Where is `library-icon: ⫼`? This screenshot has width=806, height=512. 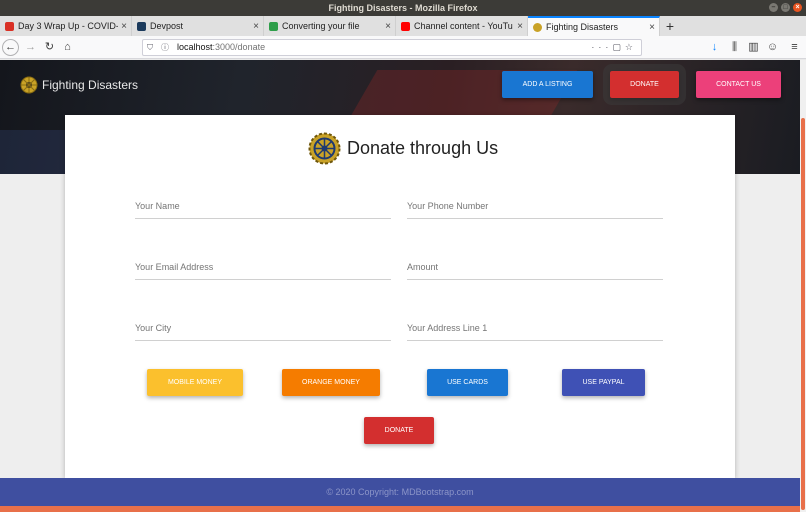
library-icon: ⫼ is located at coordinates (734, 47).